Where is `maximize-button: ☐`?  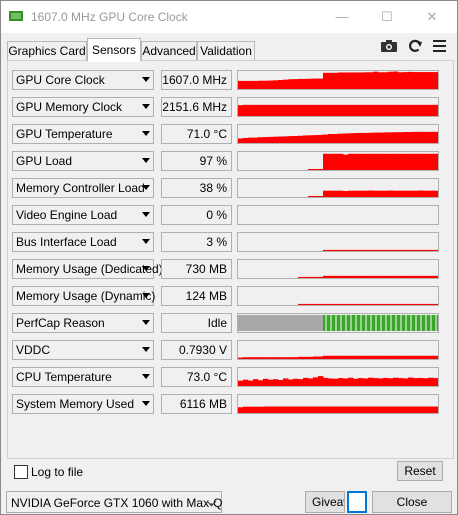
maximize-button: ☐ is located at coordinates (387, 17).